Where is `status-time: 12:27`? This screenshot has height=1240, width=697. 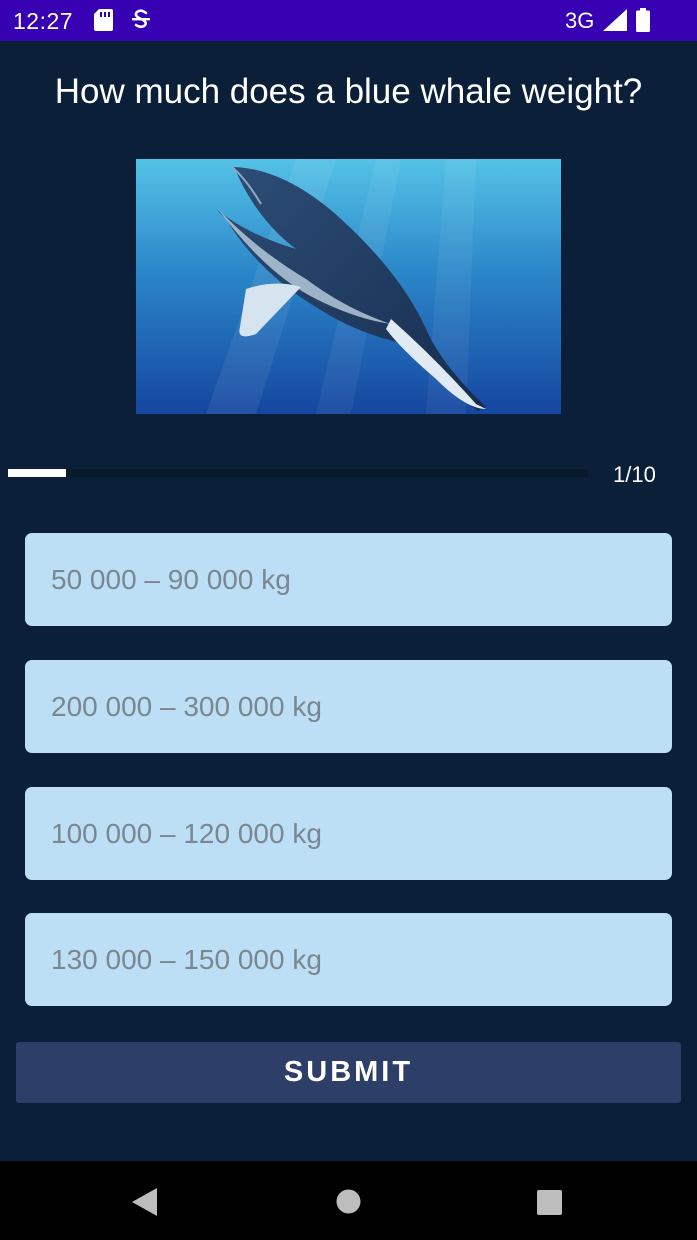 status-time: 12:27 is located at coordinates (43, 21).